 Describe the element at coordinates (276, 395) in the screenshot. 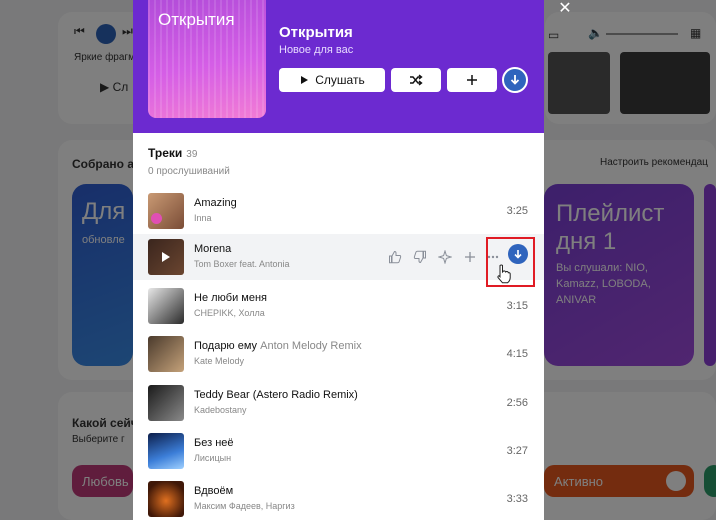

I see `track-title: Teddy Bear (Astero Radio Remix)` at that location.